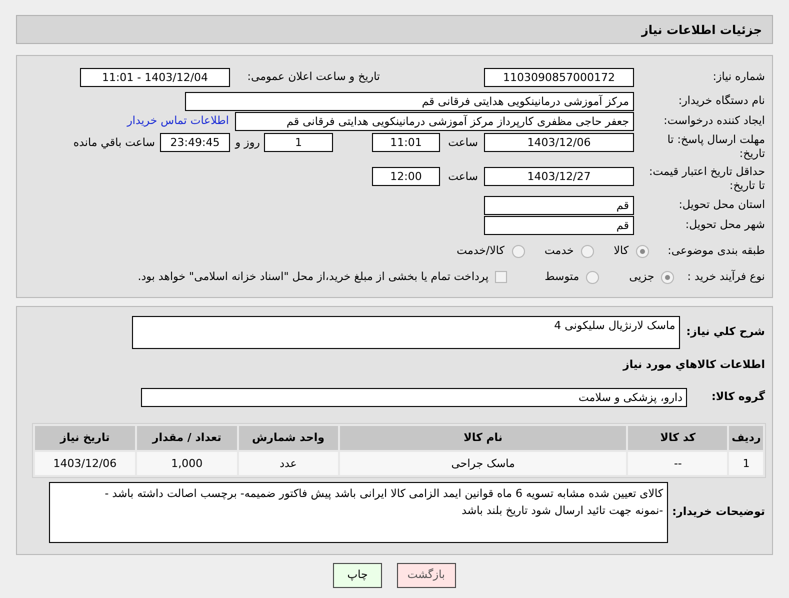 Image resolution: width=789 pixels, height=598 pixels. What do you see at coordinates (559, 250) in the screenshot?
I see `field-label: خدمت` at bounding box center [559, 250].